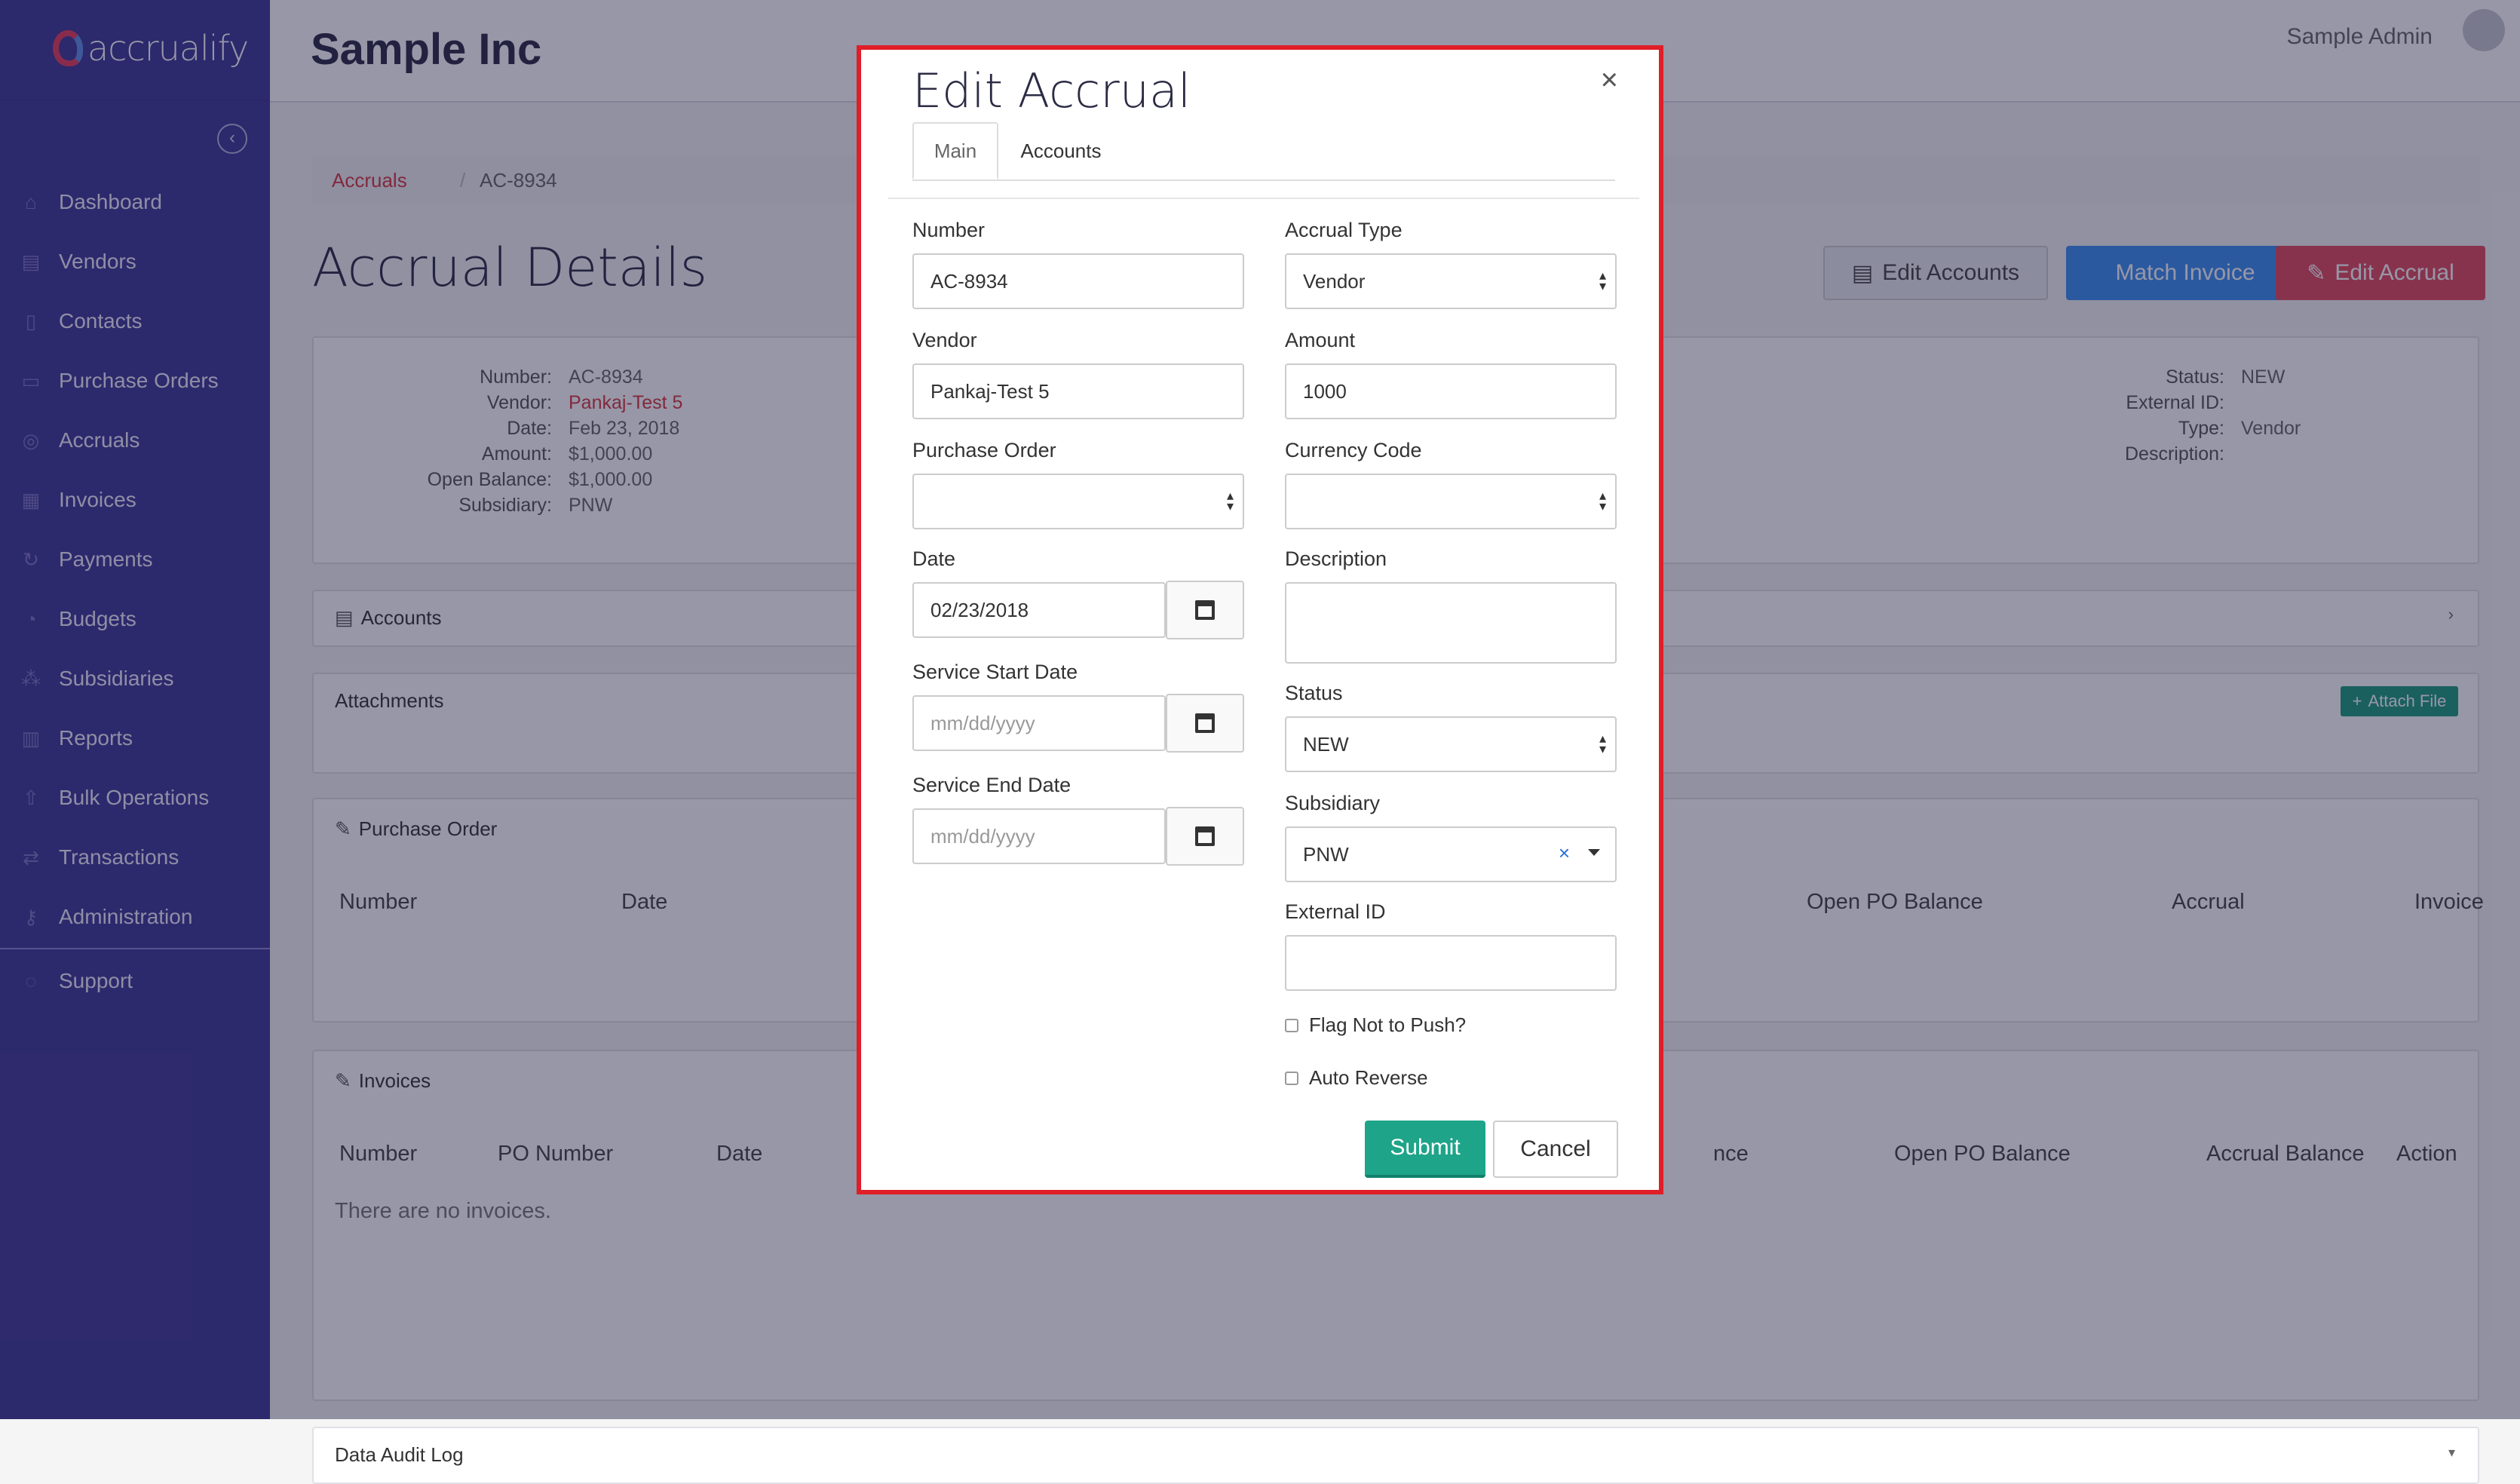 The image size is (2520, 1484). What do you see at coordinates (1451, 963) in the screenshot?
I see `external-id-input` at bounding box center [1451, 963].